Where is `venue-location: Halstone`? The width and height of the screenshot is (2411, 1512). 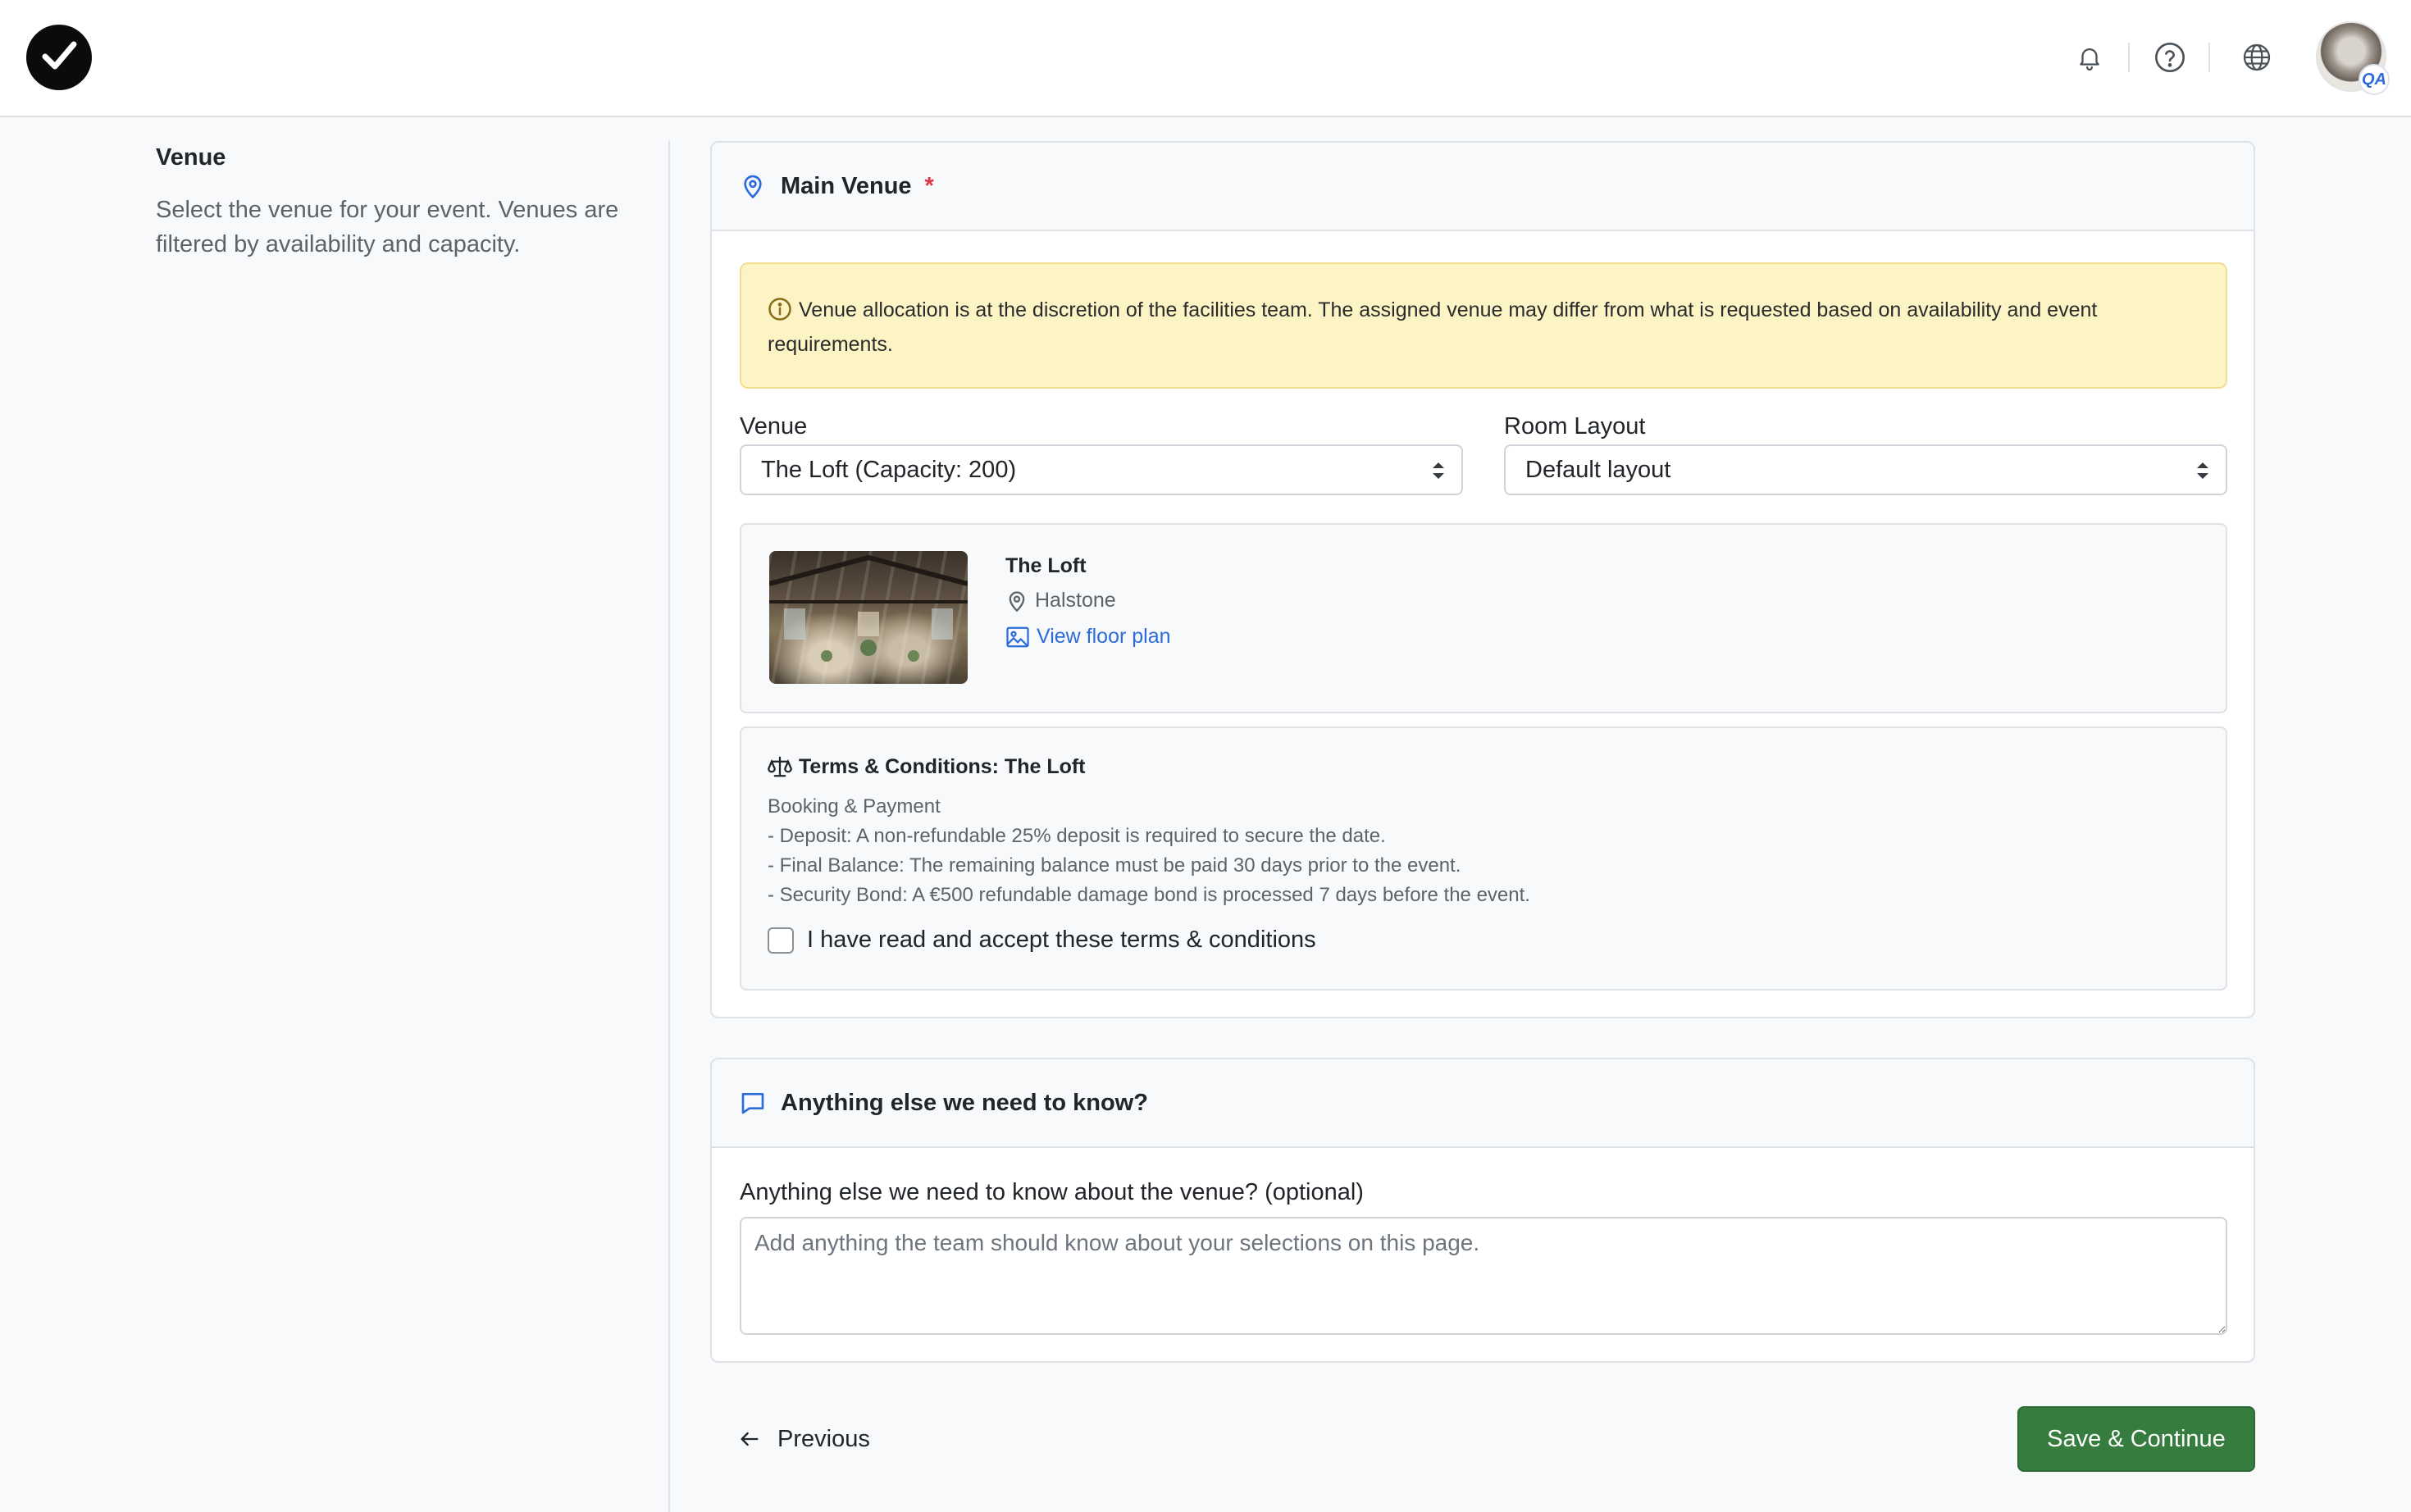
venue-location: Halstone is located at coordinates (1060, 601).